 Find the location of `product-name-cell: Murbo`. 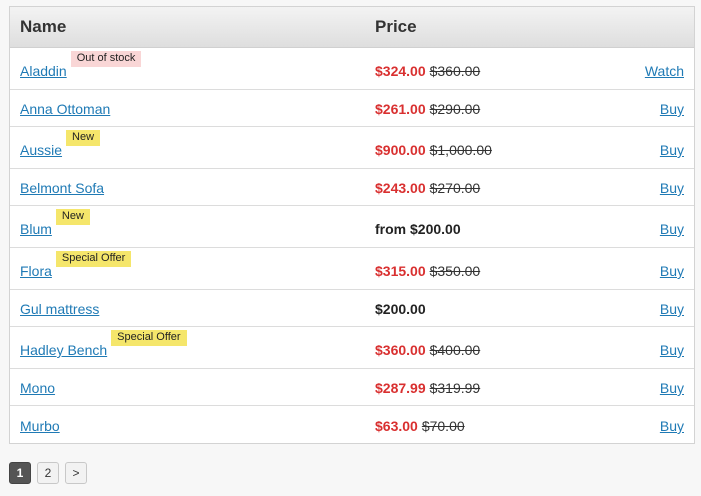

product-name-cell: Murbo is located at coordinates (192, 426).